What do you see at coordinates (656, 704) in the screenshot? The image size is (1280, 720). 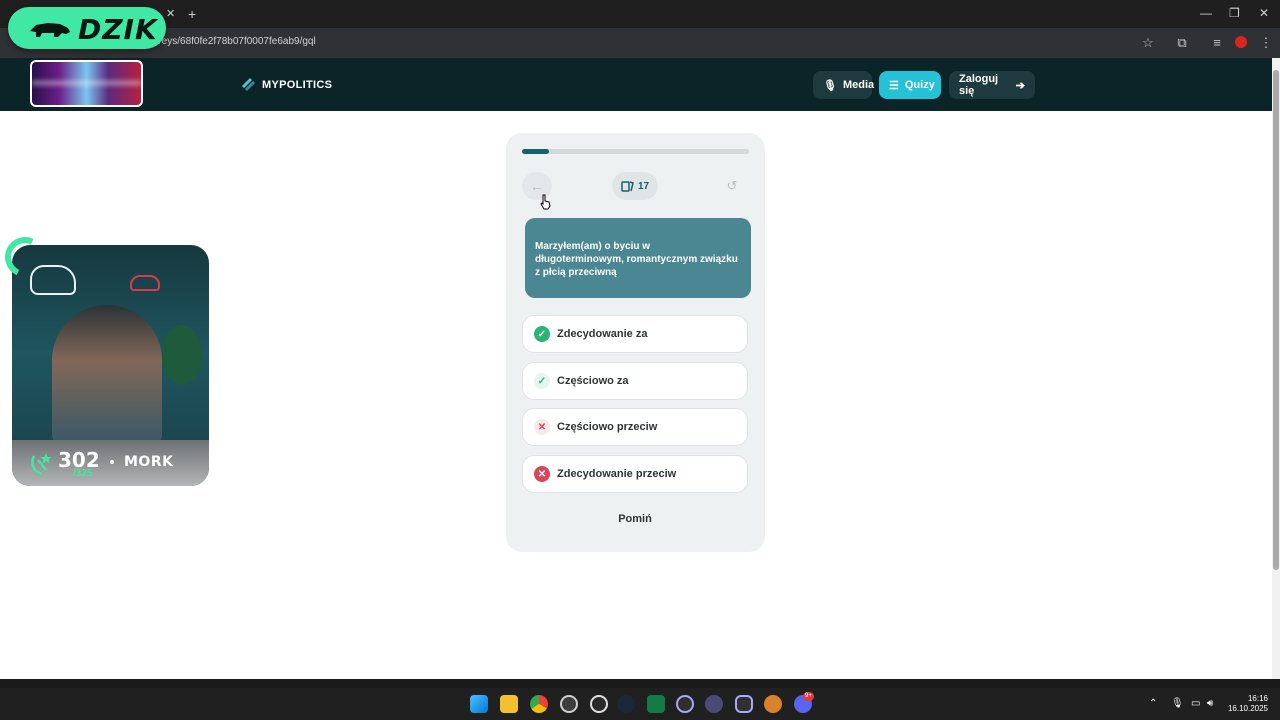 I see `xbox-icon` at bounding box center [656, 704].